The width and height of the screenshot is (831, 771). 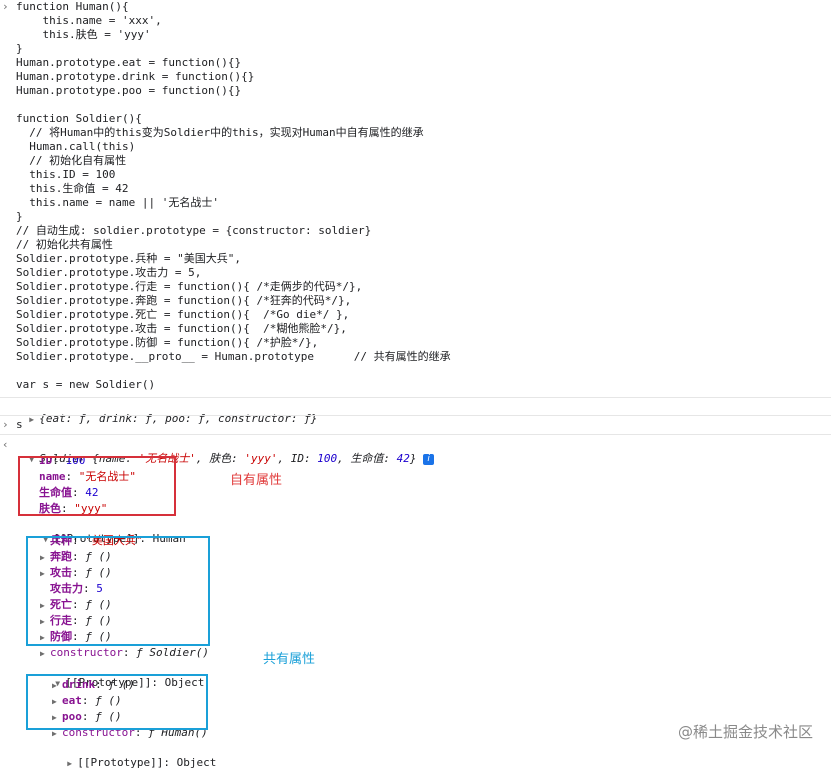 I want to click on own-props-label: 自有属性, so click(x=256, y=480).